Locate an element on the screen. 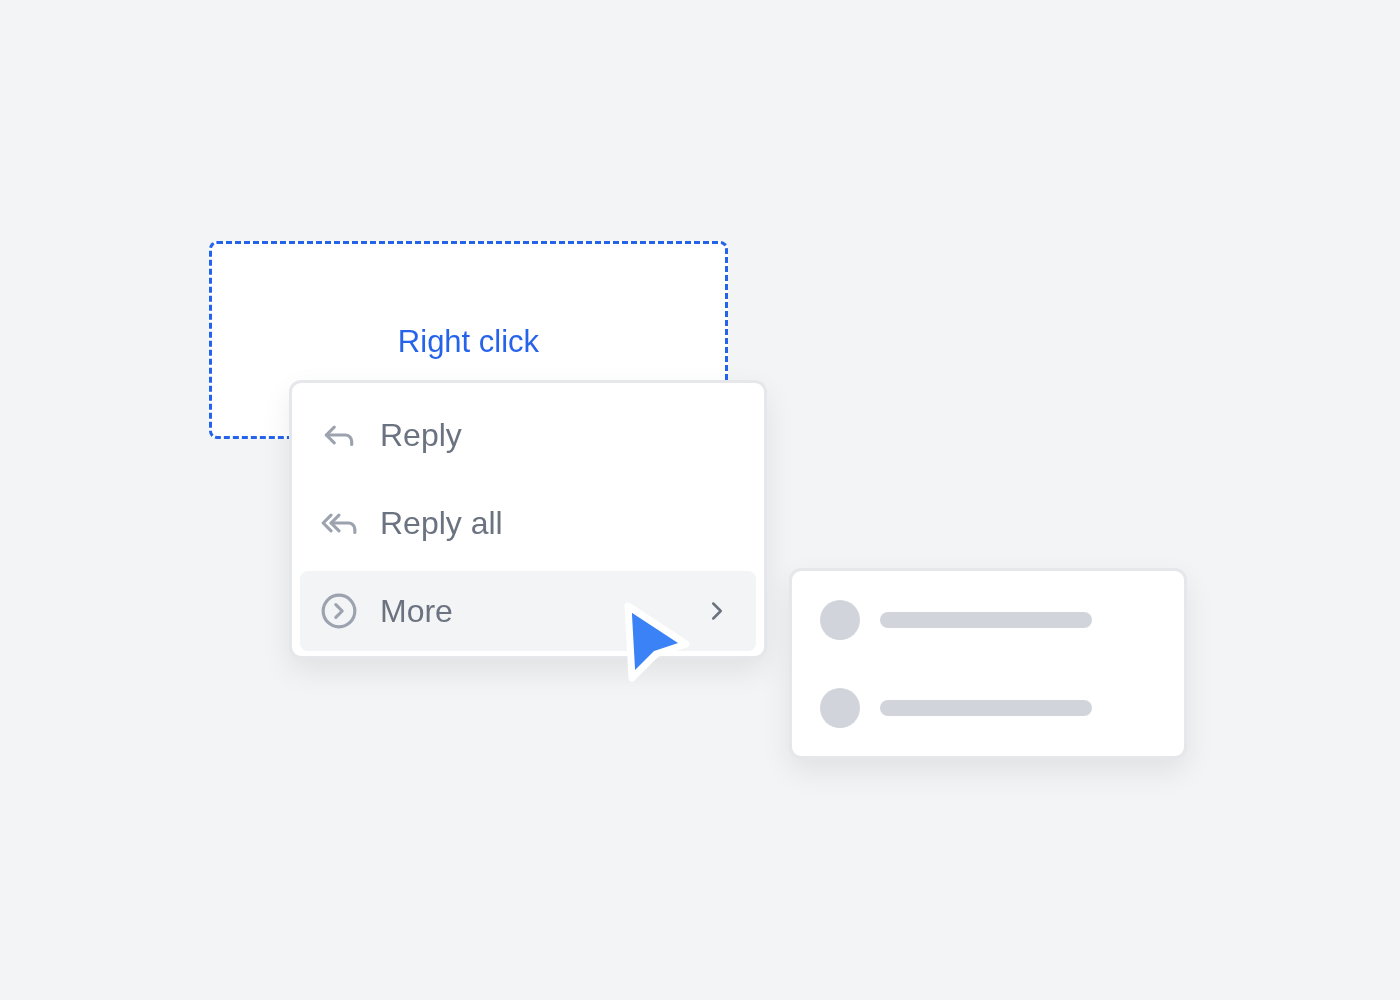  menu-item-label: More is located at coordinates (417, 611).